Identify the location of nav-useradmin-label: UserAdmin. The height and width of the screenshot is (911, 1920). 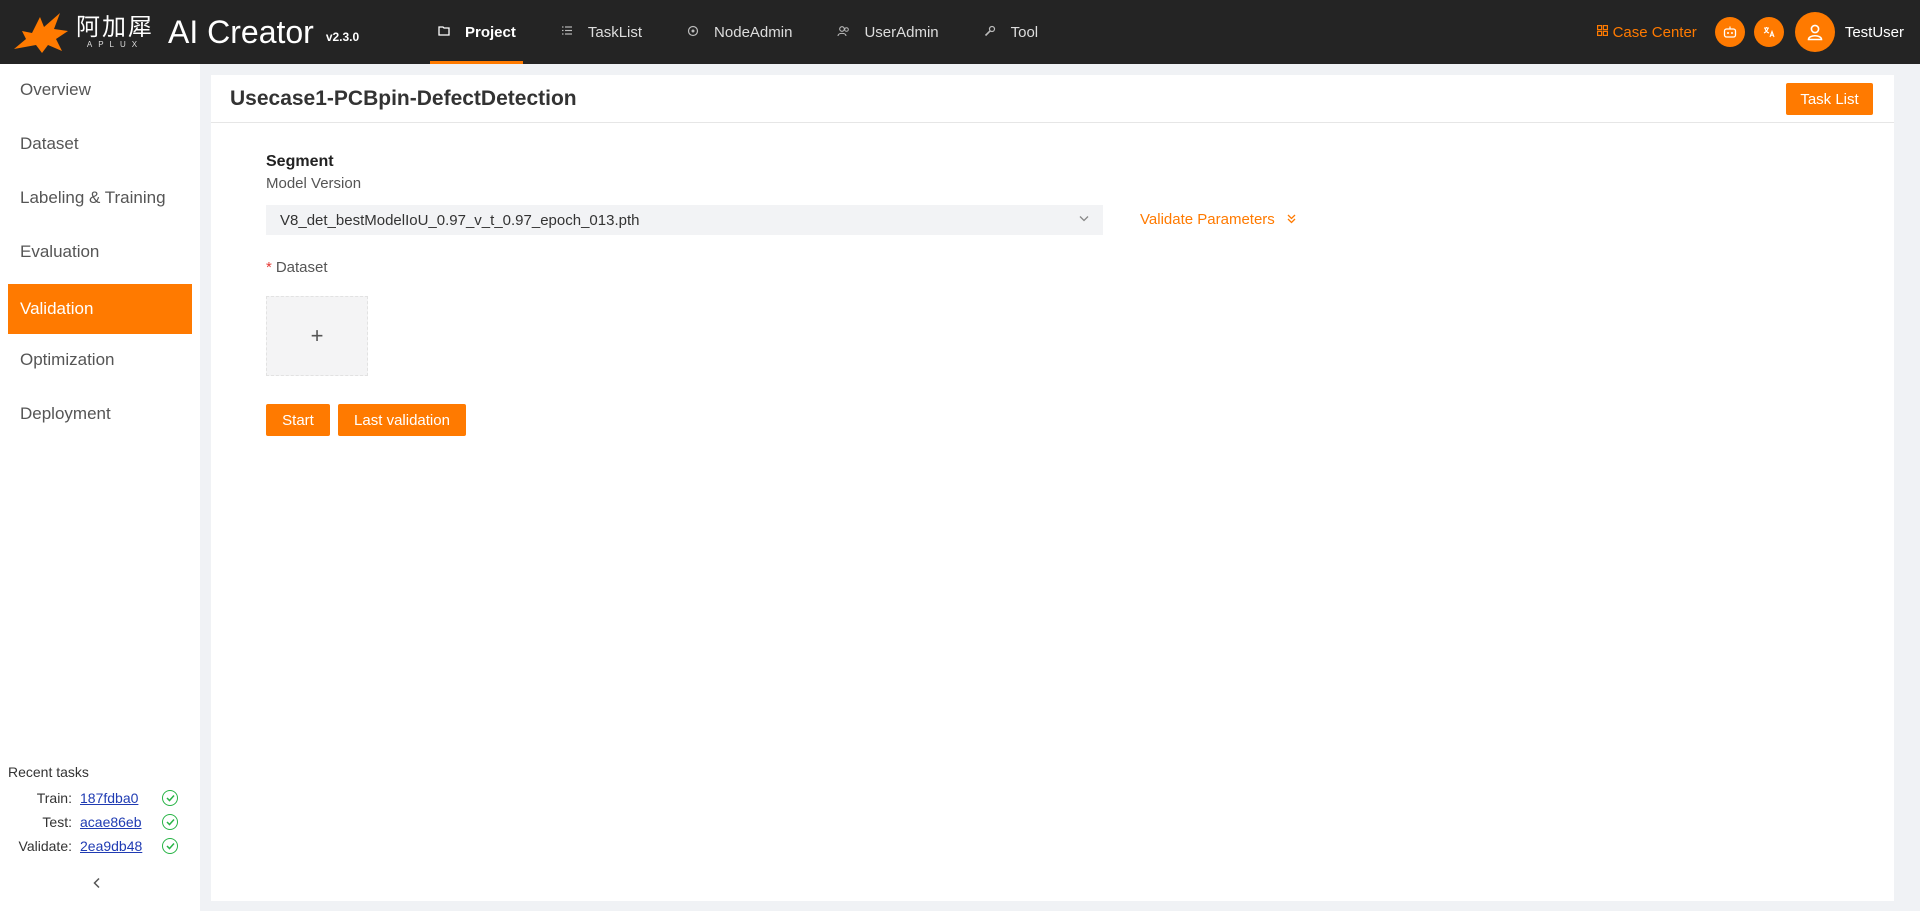
(901, 32).